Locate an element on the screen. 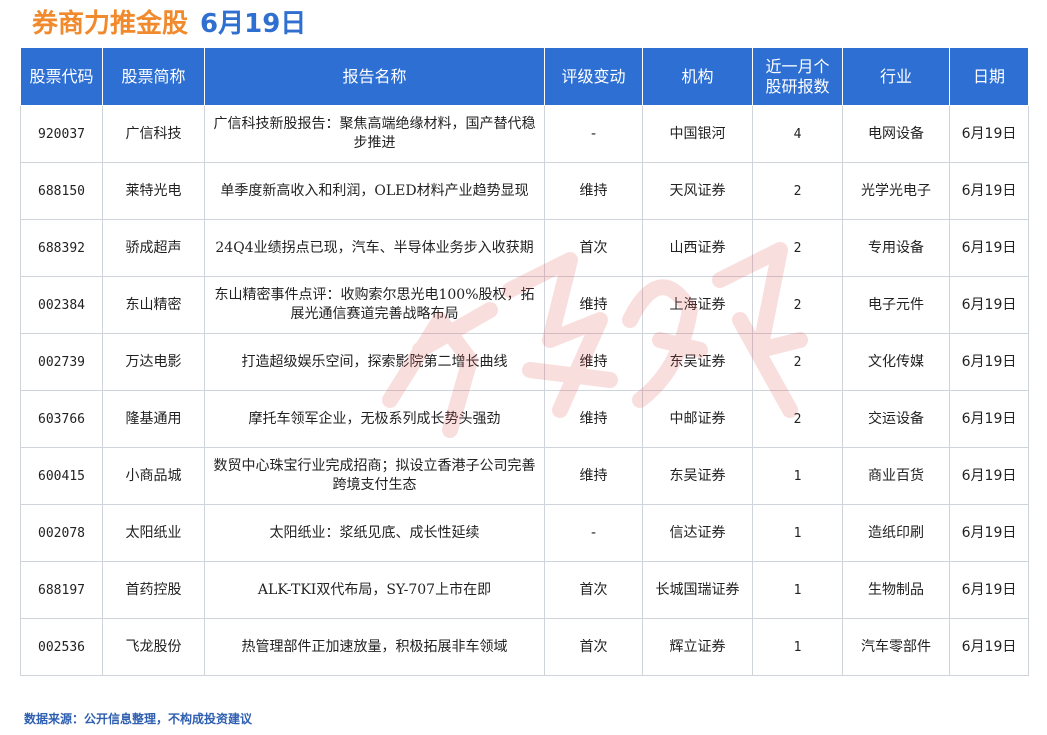 This screenshot has height=735, width=1047. header-report-count: 近一月个 股研报数 is located at coordinates (797, 76).